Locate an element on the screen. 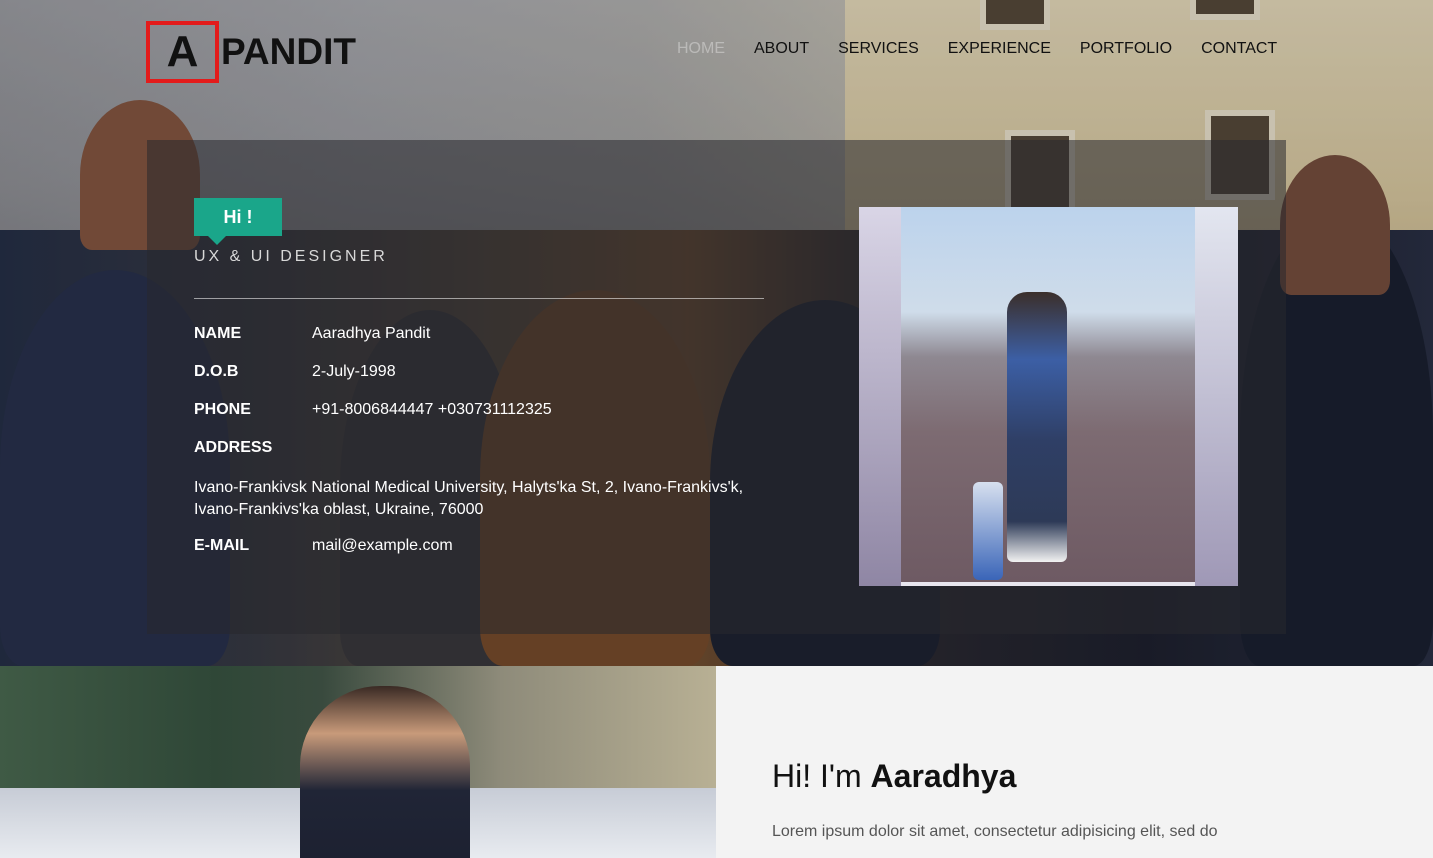 The image size is (1433, 858). nav-home: HOME is located at coordinates (701, 49).